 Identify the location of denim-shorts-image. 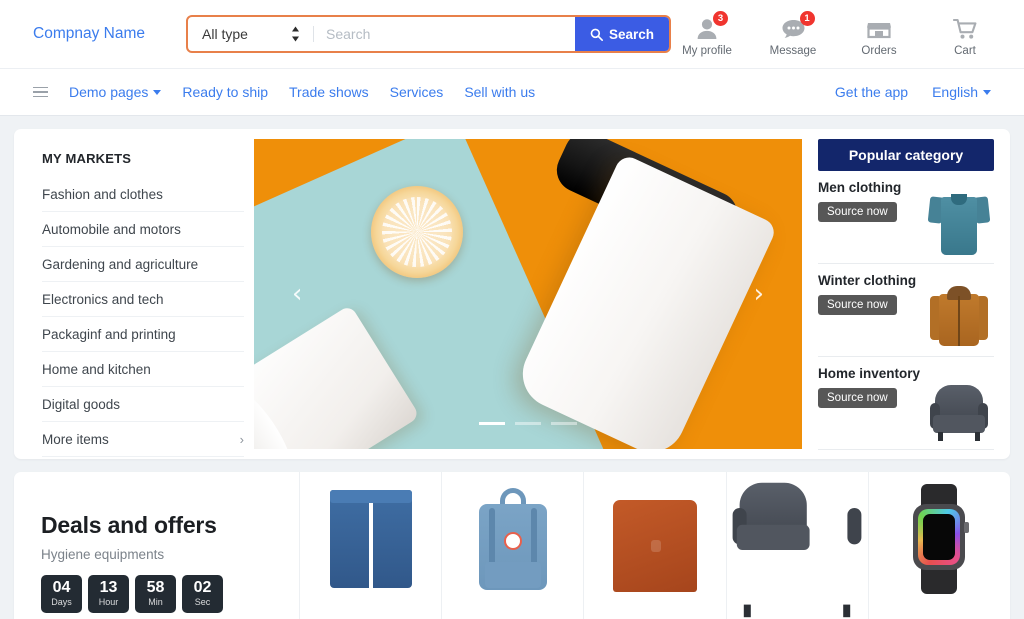
(371, 538).